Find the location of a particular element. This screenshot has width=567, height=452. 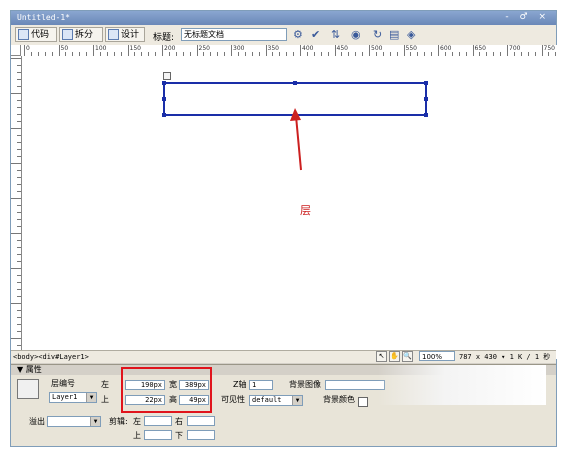

resize-handle-e is located at coordinates (426, 99).